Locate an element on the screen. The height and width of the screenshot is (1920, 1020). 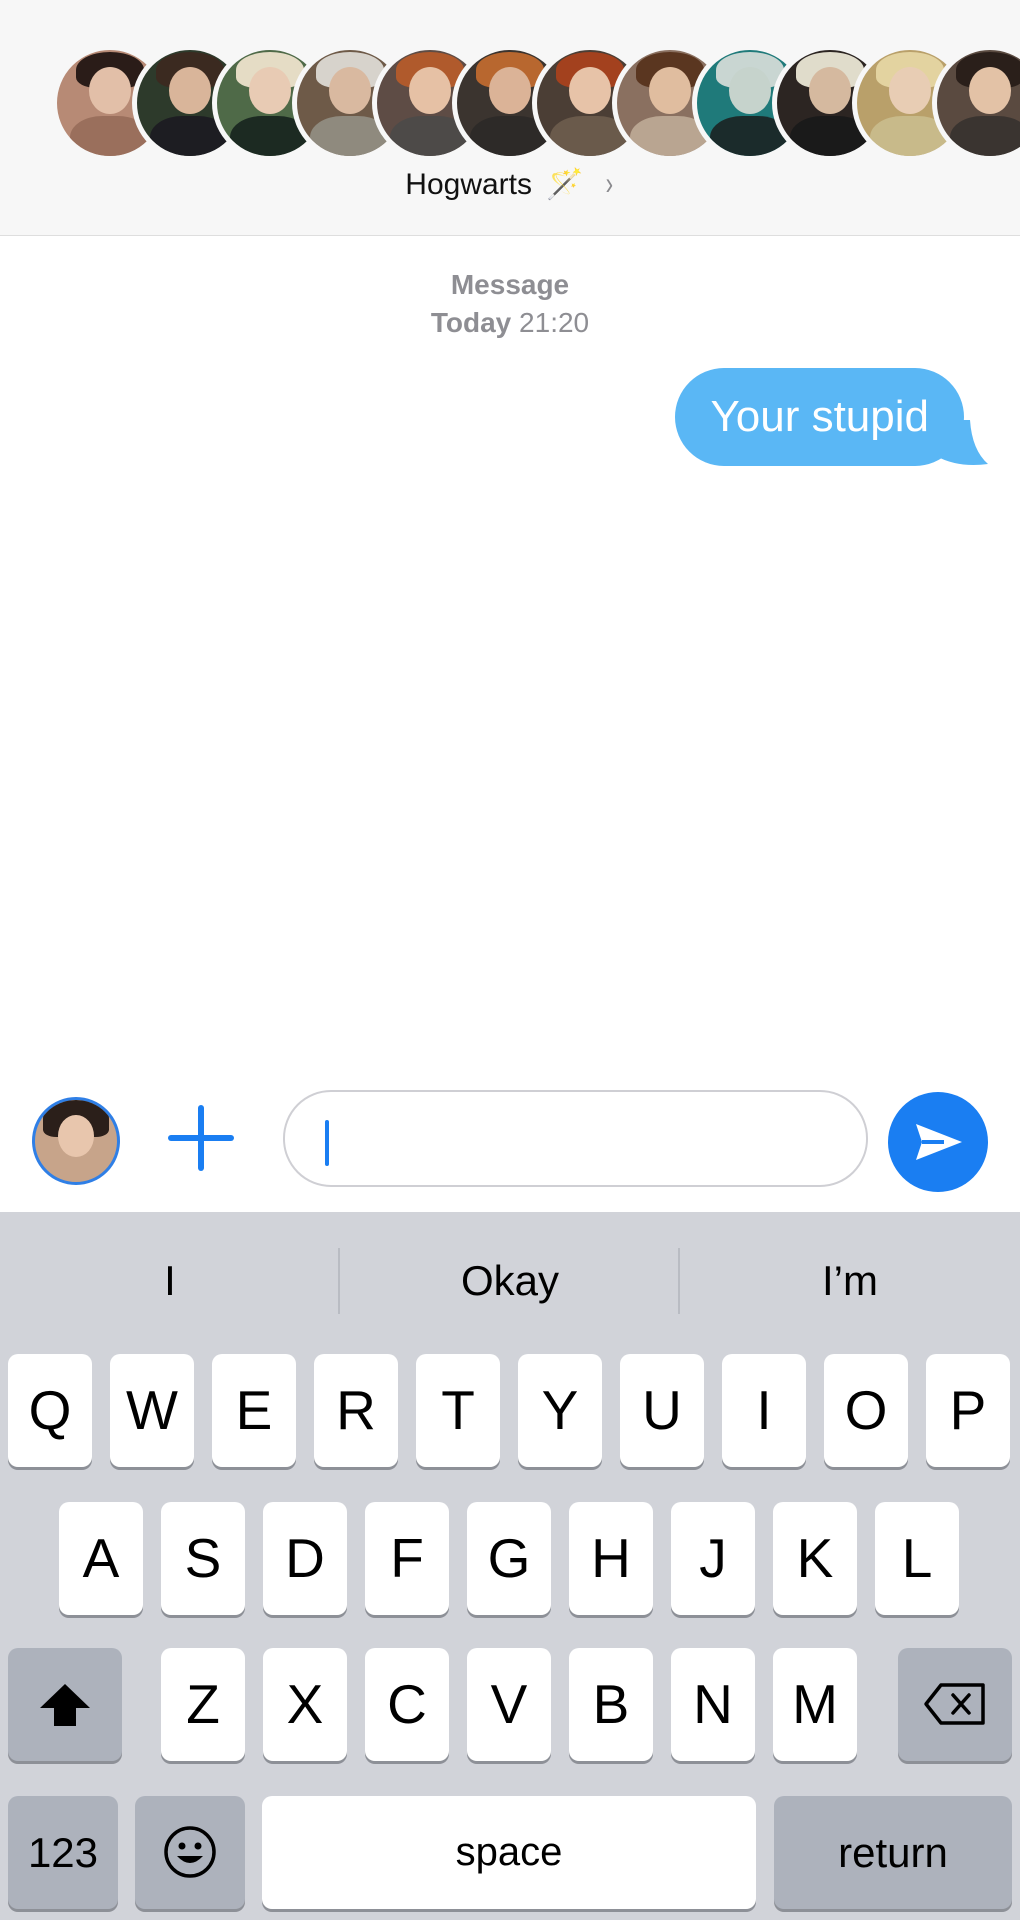
chevron-right-icon: › is located at coordinates (609, 183).